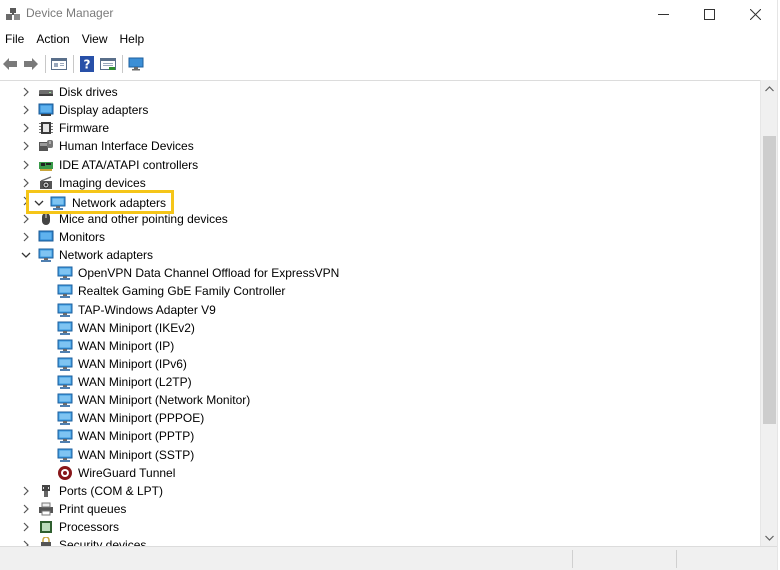 The height and width of the screenshot is (570, 780). What do you see at coordinates (119, 203) in the screenshot?
I see `overlay-label: Network adapters` at bounding box center [119, 203].